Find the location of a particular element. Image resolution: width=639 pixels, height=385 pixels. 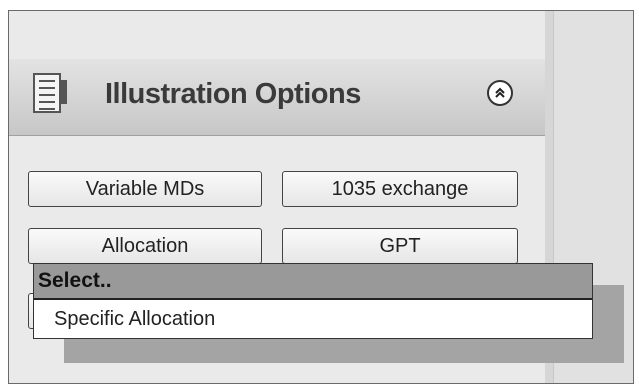

1035-exchange-button: 1035 exchange is located at coordinates (400, 189).